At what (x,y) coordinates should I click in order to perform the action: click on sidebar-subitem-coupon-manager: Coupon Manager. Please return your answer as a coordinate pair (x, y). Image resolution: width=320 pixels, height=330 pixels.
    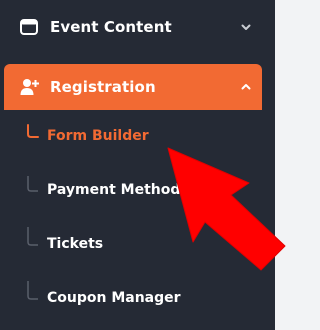
    Looking at the image, I should click on (131, 298).